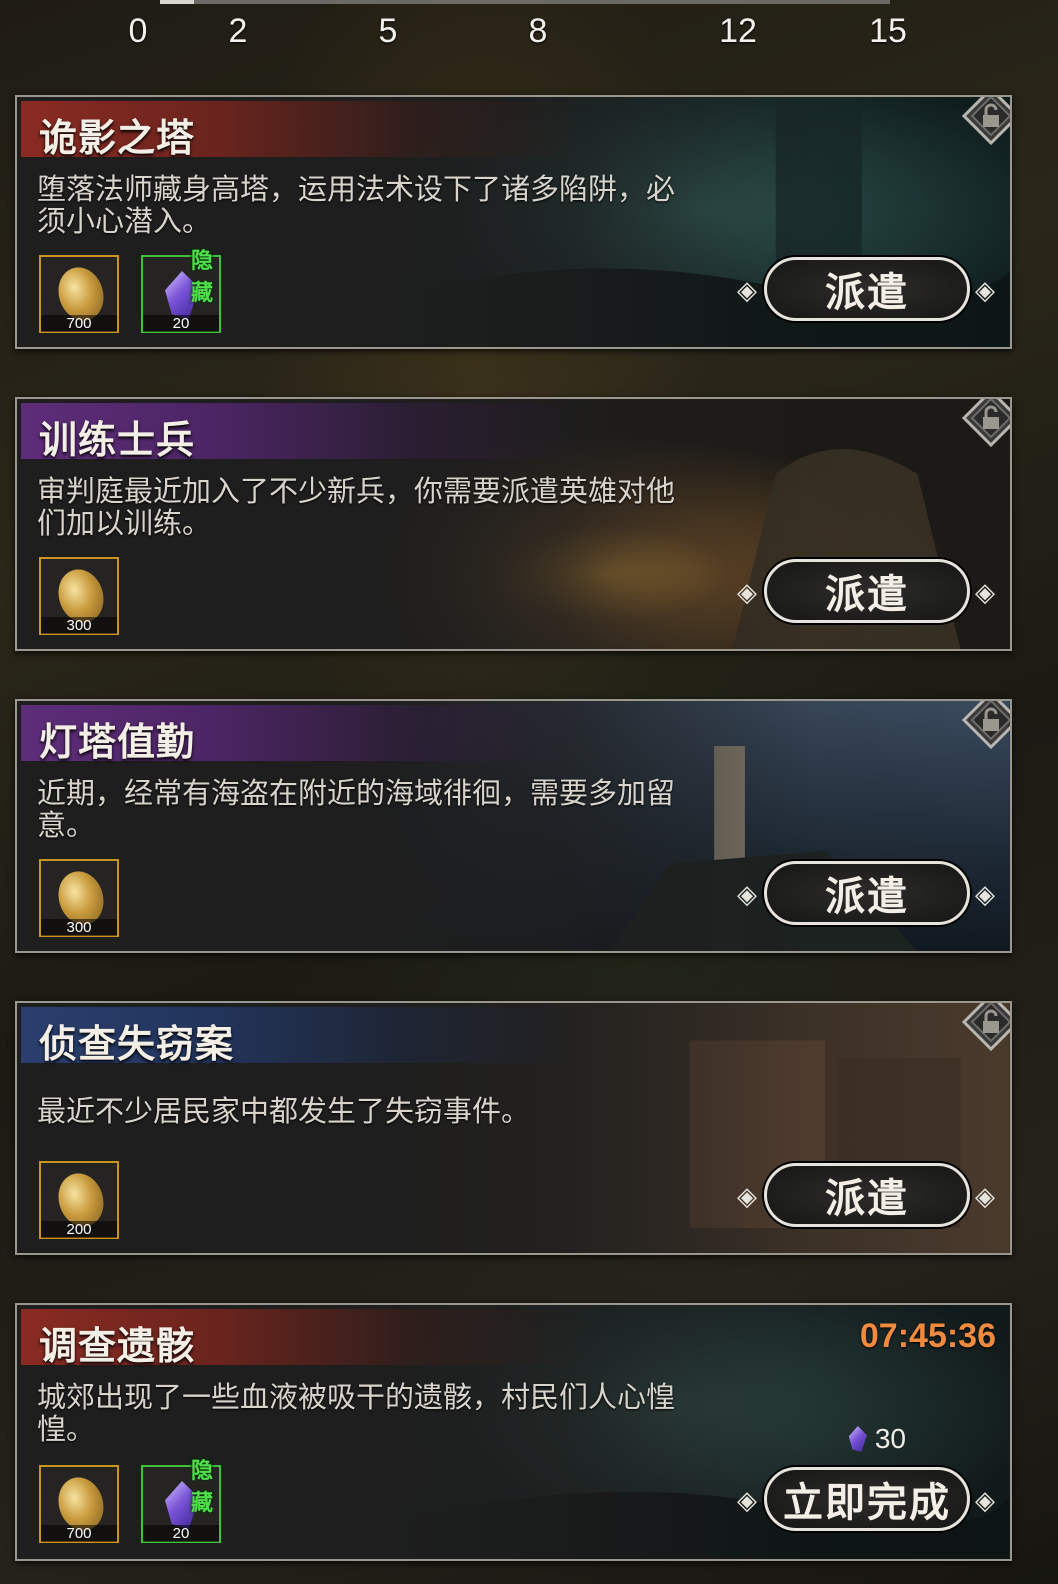  What do you see at coordinates (238, 31) in the screenshot?
I see `scale-label: 2` at bounding box center [238, 31].